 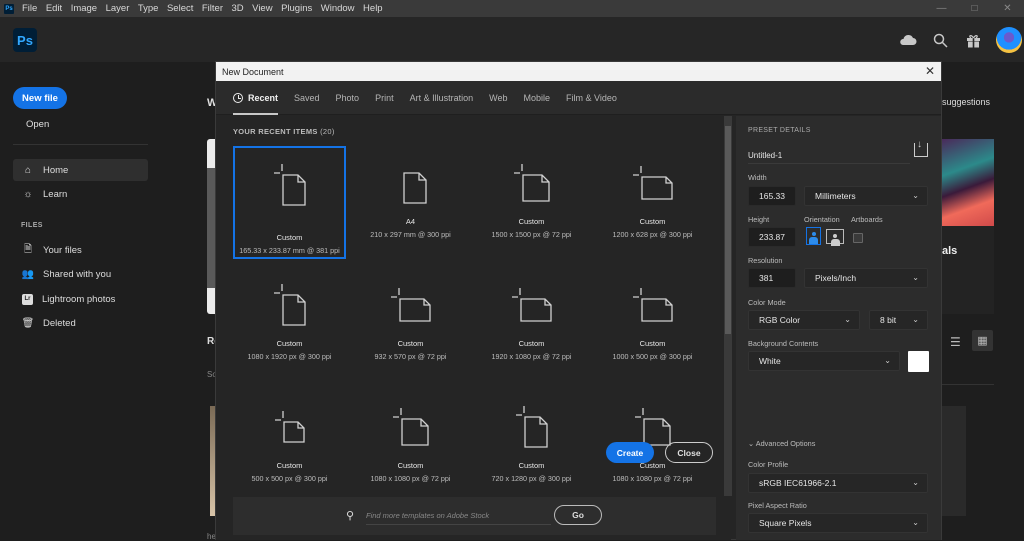 I want to click on recent-item-dimensions: 500 x 500 px @ 300 ppi, so click(x=289, y=478).